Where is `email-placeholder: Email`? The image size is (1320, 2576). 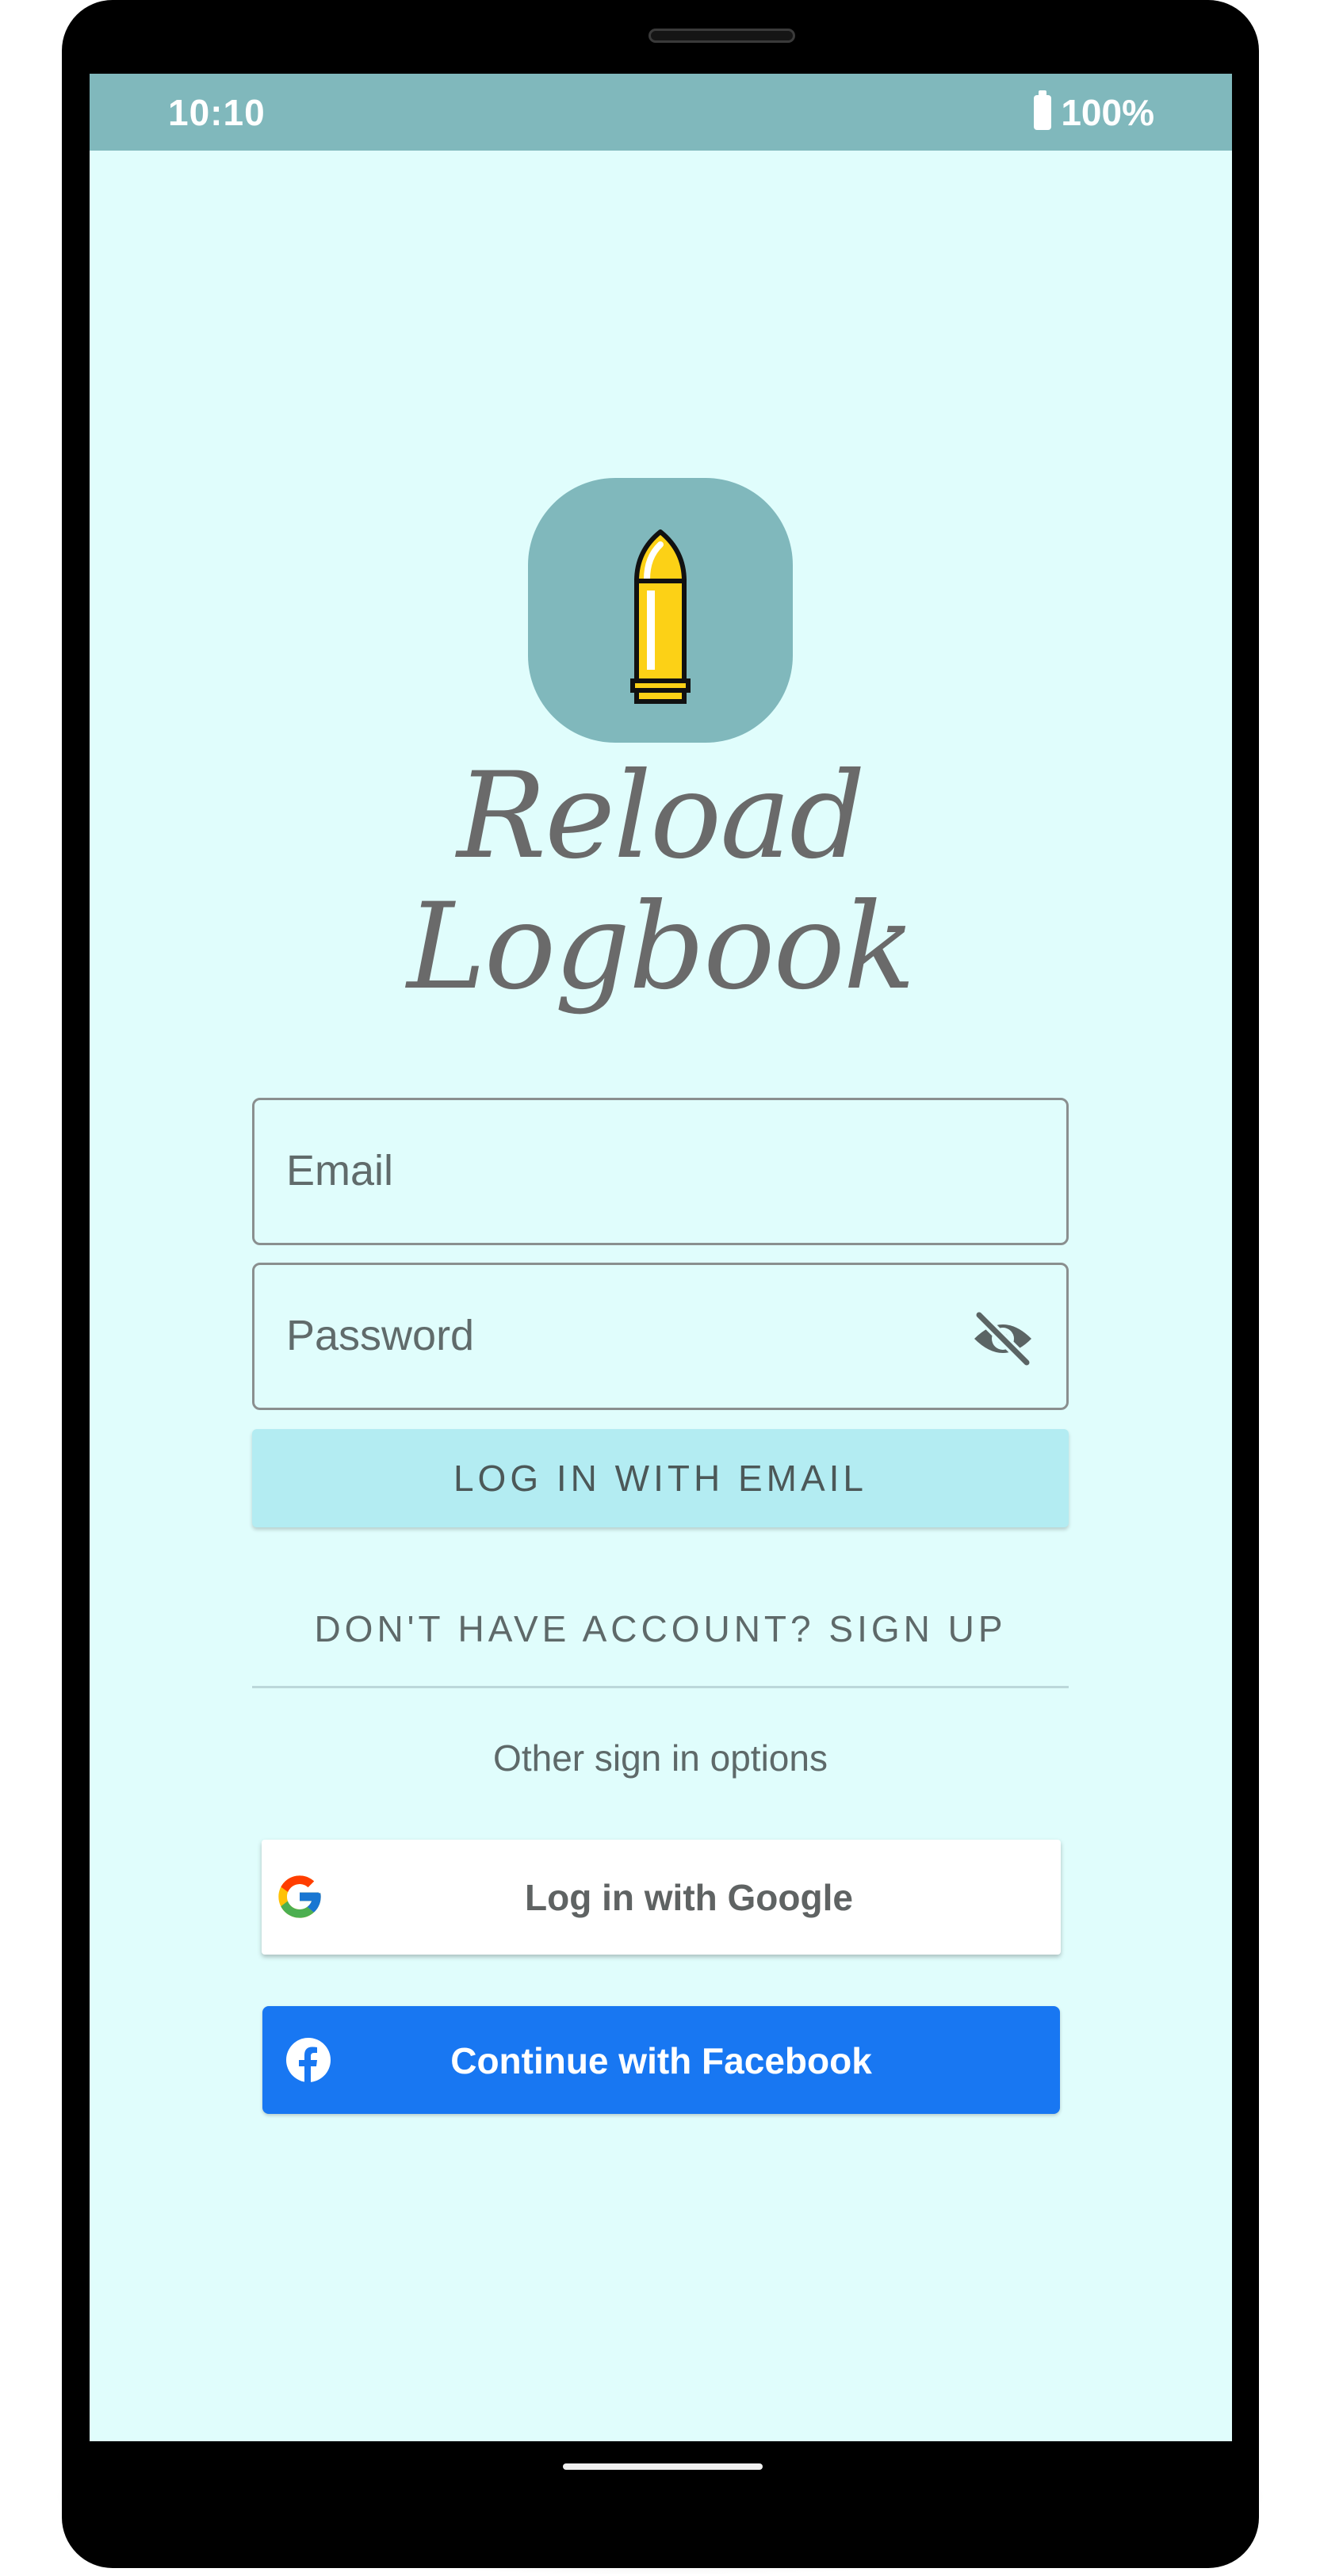 email-placeholder: Email is located at coordinates (340, 1170).